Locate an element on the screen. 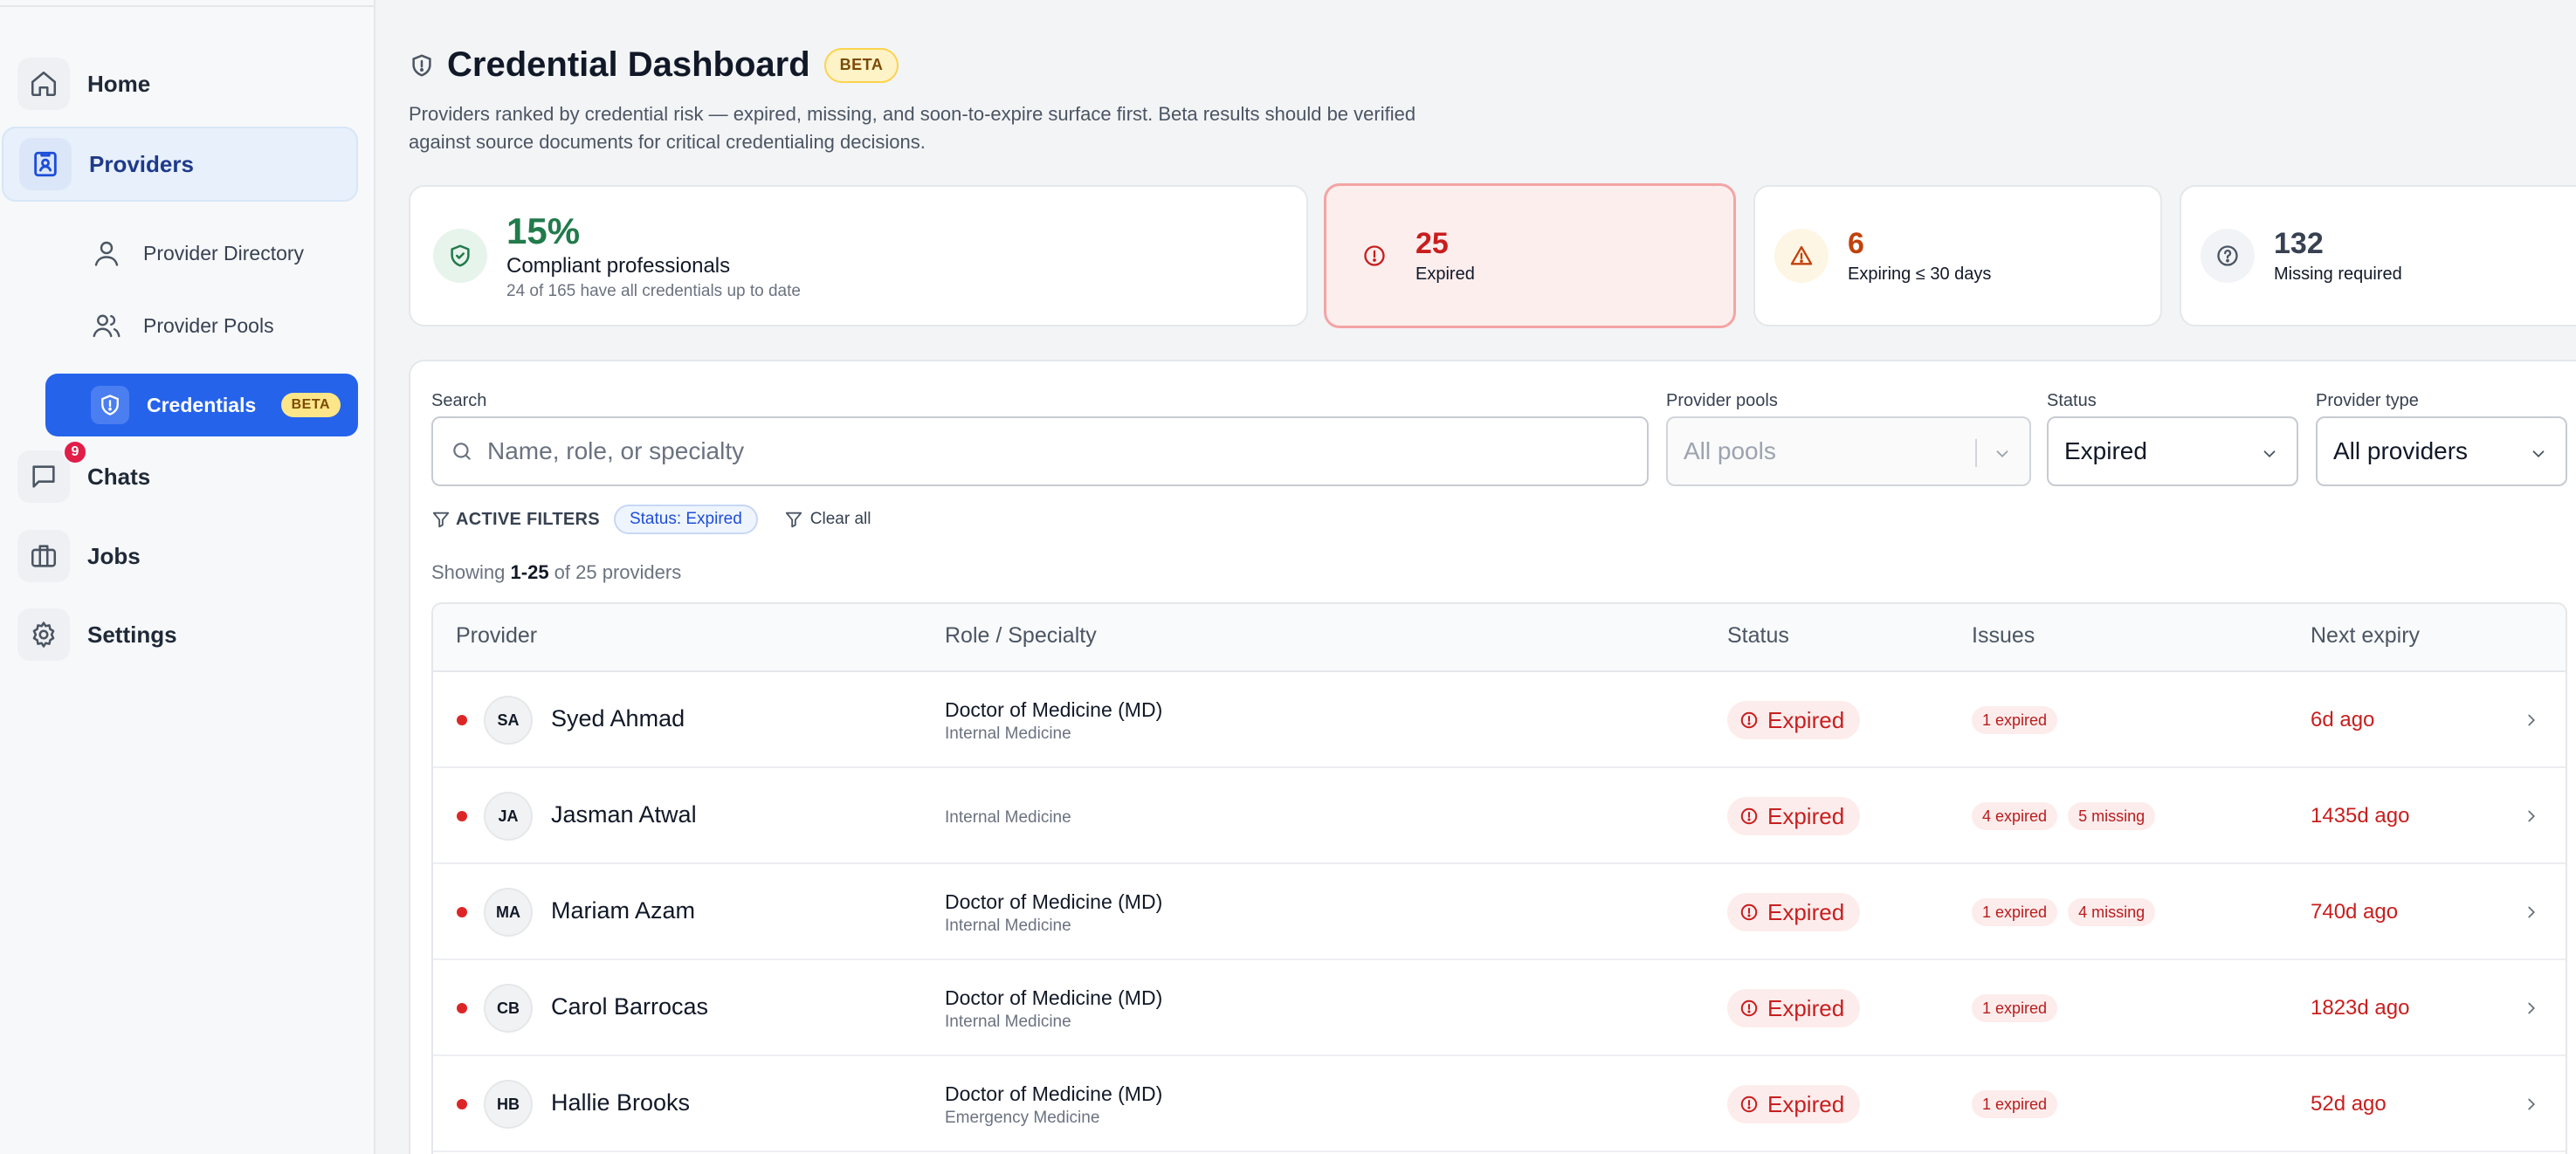 The height and width of the screenshot is (1154, 2576). provider-type-select: All providers is located at coordinates (2441, 451).